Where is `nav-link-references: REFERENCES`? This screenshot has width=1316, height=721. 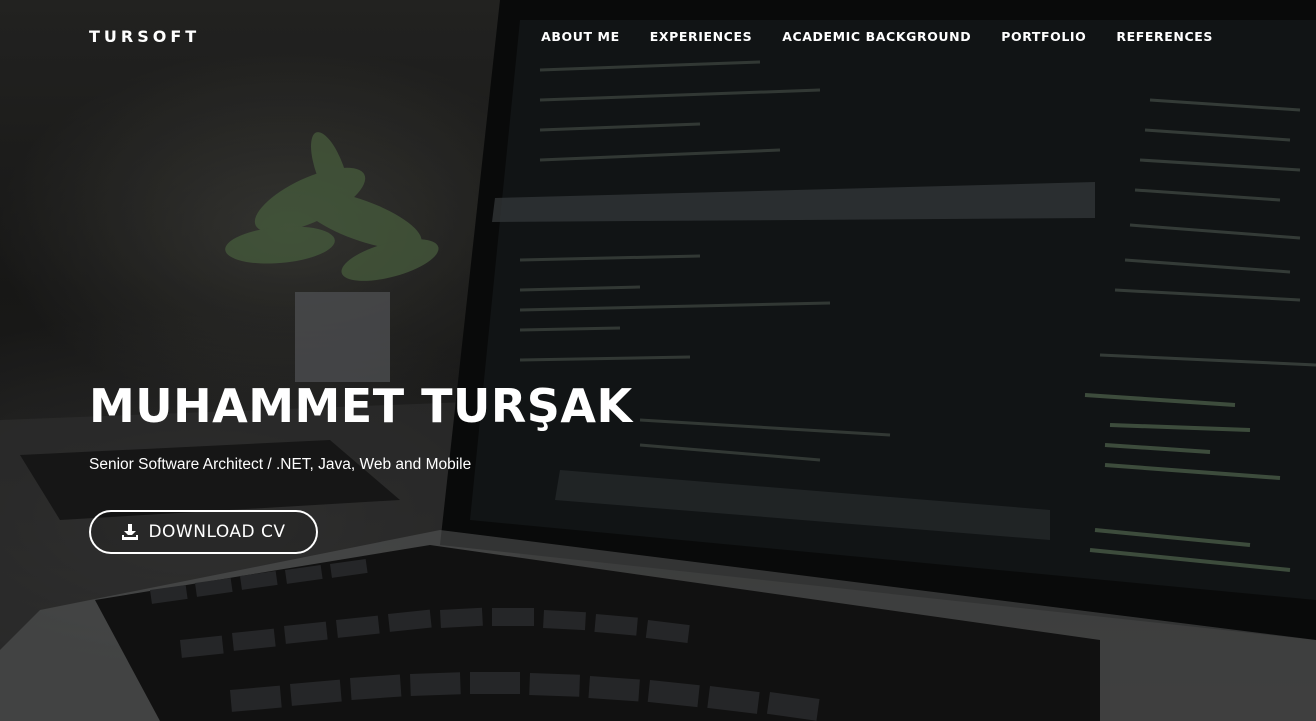
nav-link-references: REFERENCES is located at coordinates (1164, 37).